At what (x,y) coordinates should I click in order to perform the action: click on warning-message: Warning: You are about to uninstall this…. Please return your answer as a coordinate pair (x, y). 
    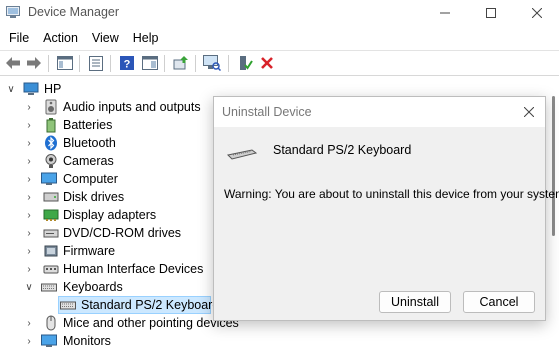
    Looking at the image, I should click on (391, 194).